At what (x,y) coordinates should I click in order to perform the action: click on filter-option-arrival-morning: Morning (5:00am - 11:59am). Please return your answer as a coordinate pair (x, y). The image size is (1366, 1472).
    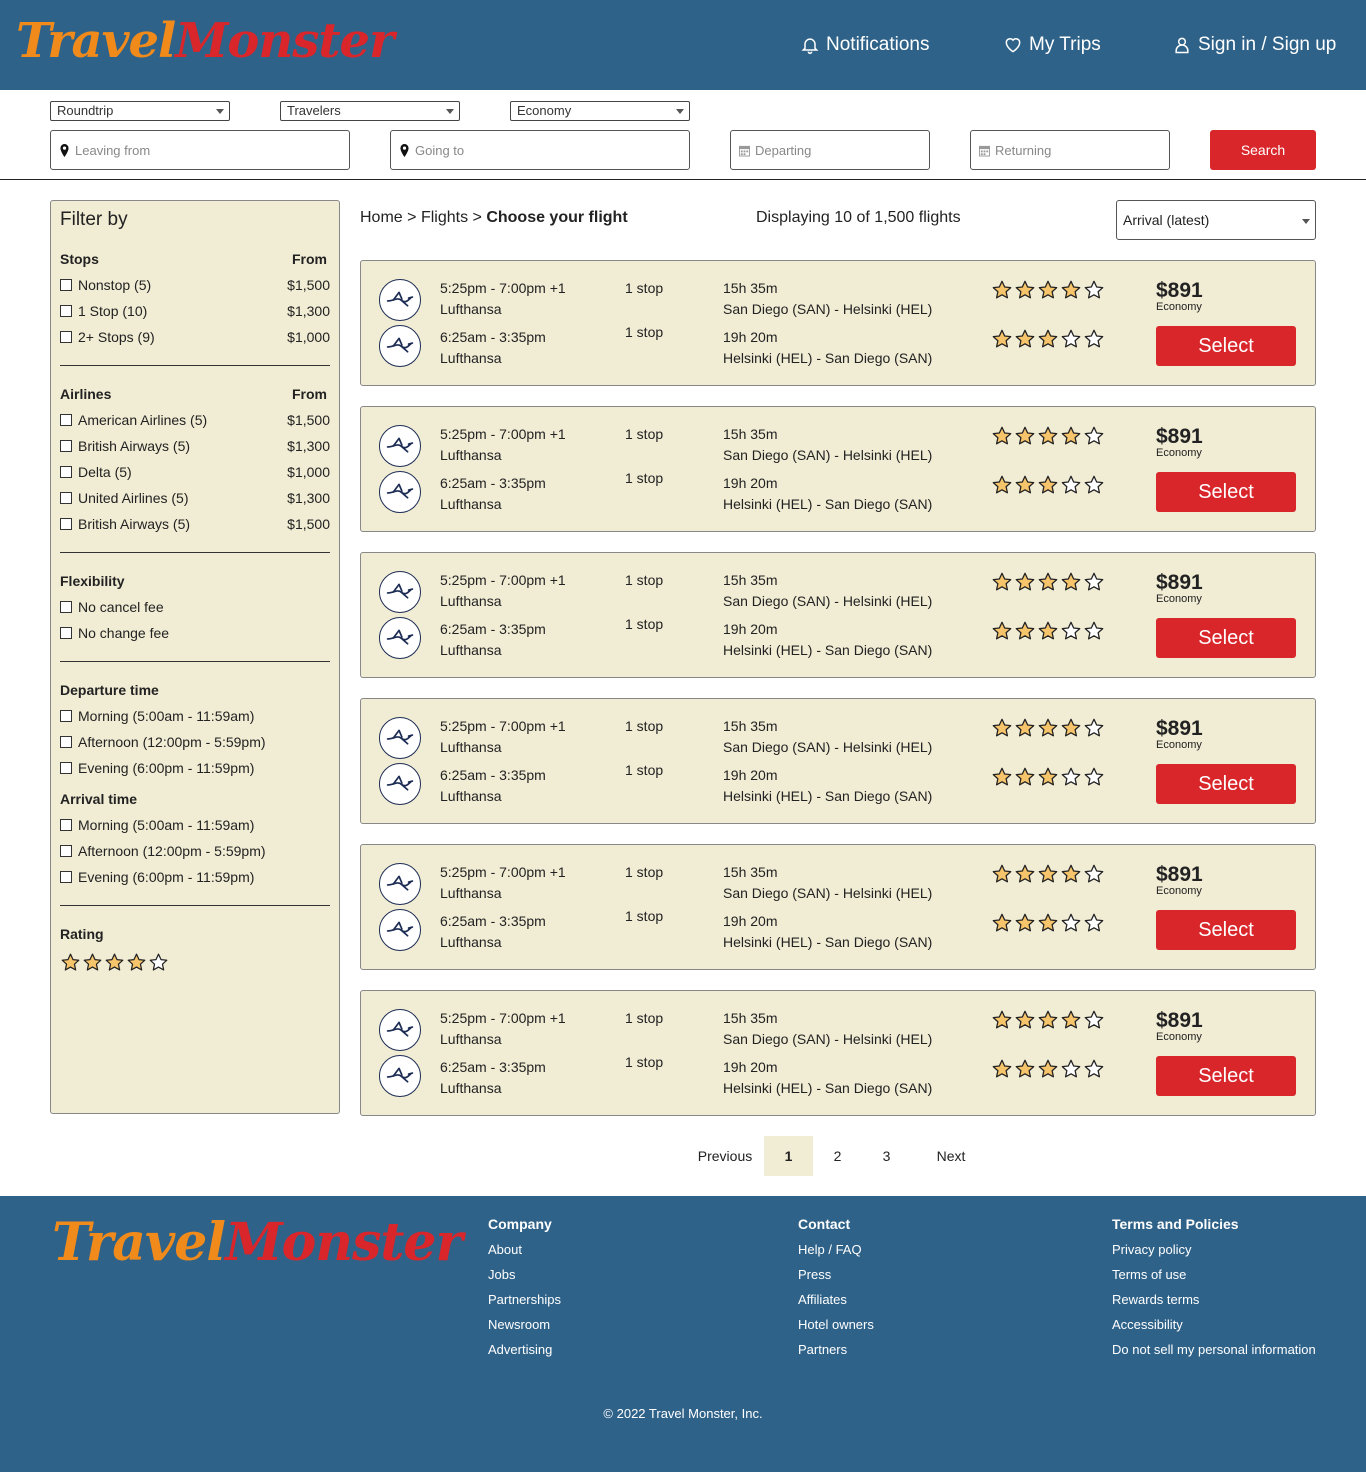
    Looking at the image, I should click on (195, 825).